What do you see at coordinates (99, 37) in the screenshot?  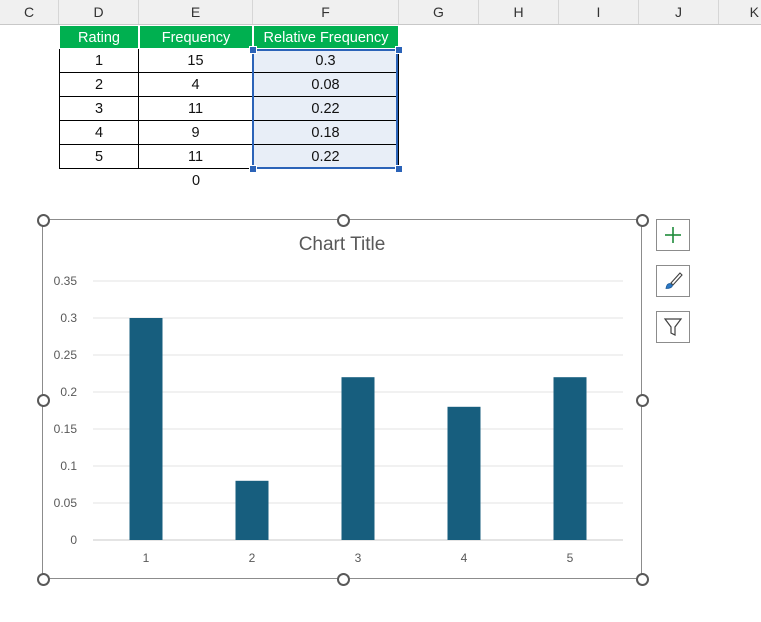 I see `header-rating: Rating` at bounding box center [99, 37].